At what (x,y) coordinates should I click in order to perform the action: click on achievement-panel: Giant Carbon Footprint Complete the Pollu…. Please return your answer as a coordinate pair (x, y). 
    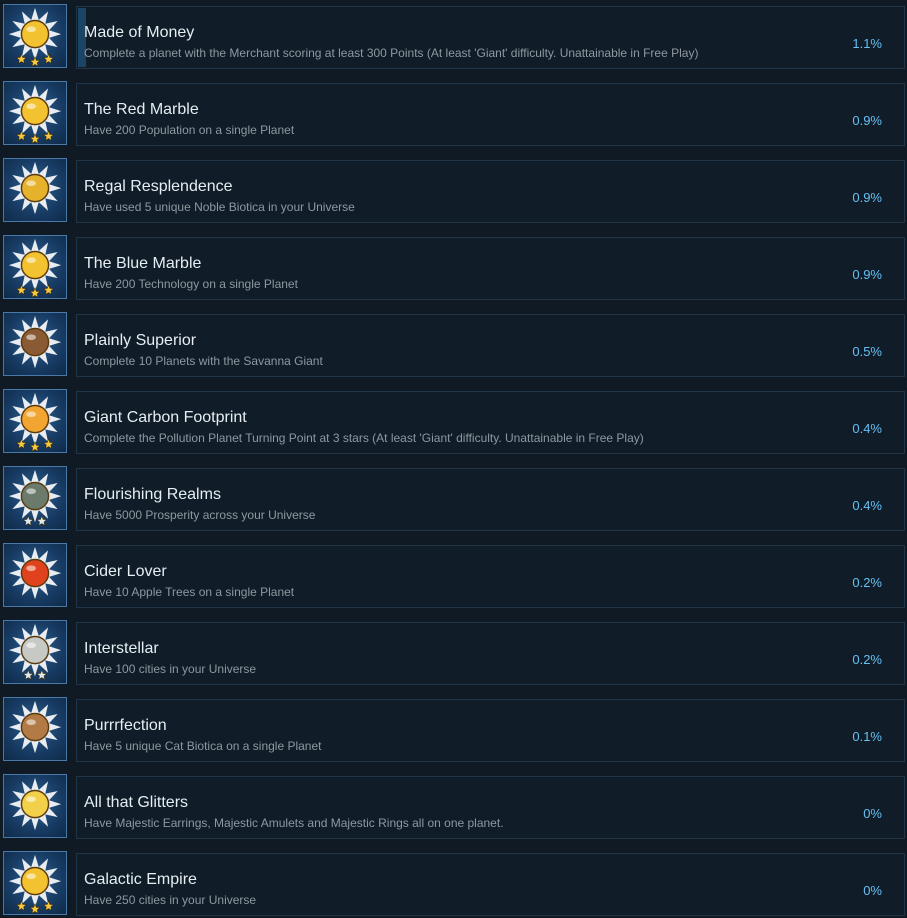
    Looking at the image, I should click on (490, 422).